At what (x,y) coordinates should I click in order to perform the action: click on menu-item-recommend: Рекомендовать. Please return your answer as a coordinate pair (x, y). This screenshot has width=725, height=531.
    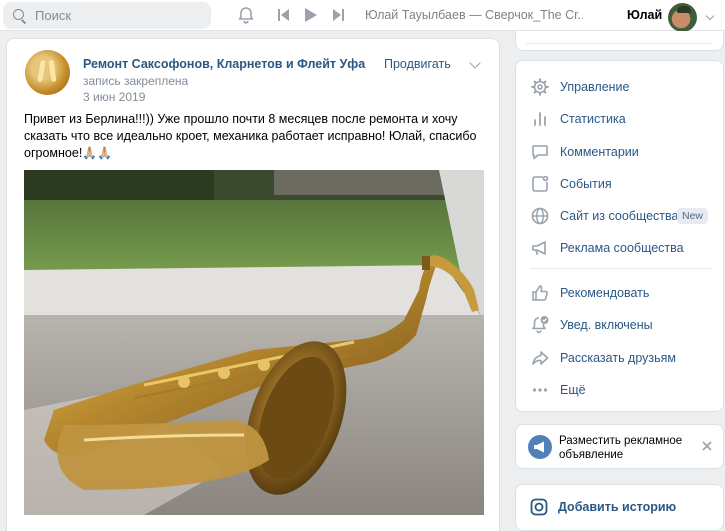
    Looking at the image, I should click on (620, 293).